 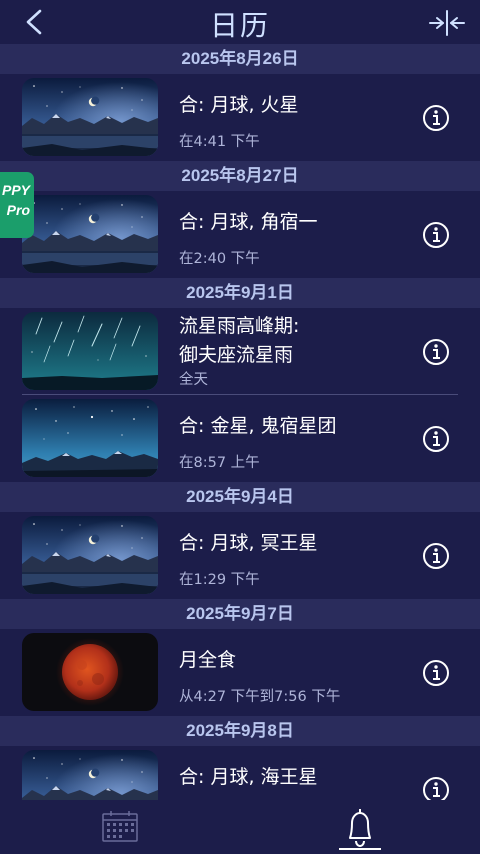 I want to click on date-header: 2025年9月4日, so click(x=240, y=497).